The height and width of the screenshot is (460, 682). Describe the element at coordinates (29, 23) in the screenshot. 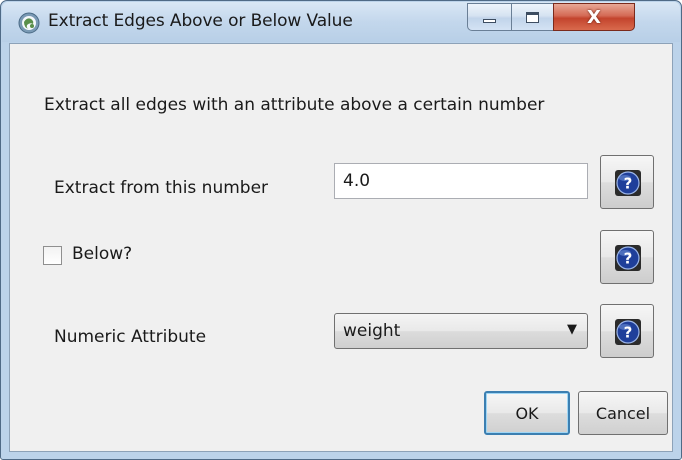

I see `cytoscape-app-icon` at that location.